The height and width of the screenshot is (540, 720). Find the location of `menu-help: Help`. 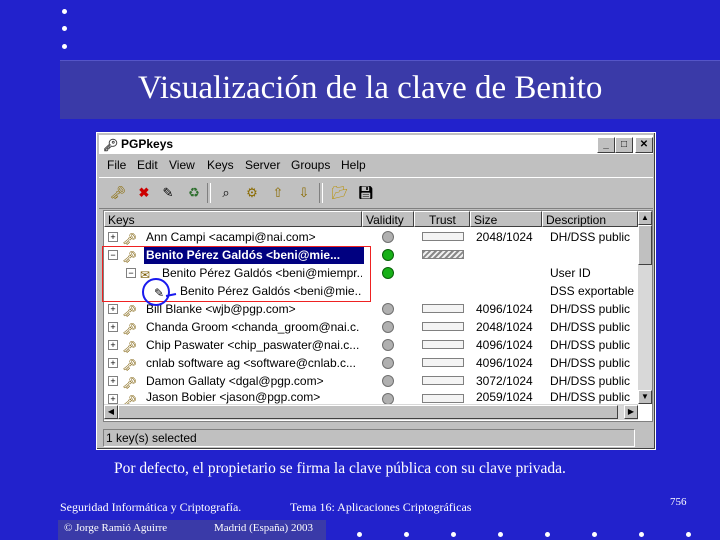

menu-help: Help is located at coordinates (353, 165).